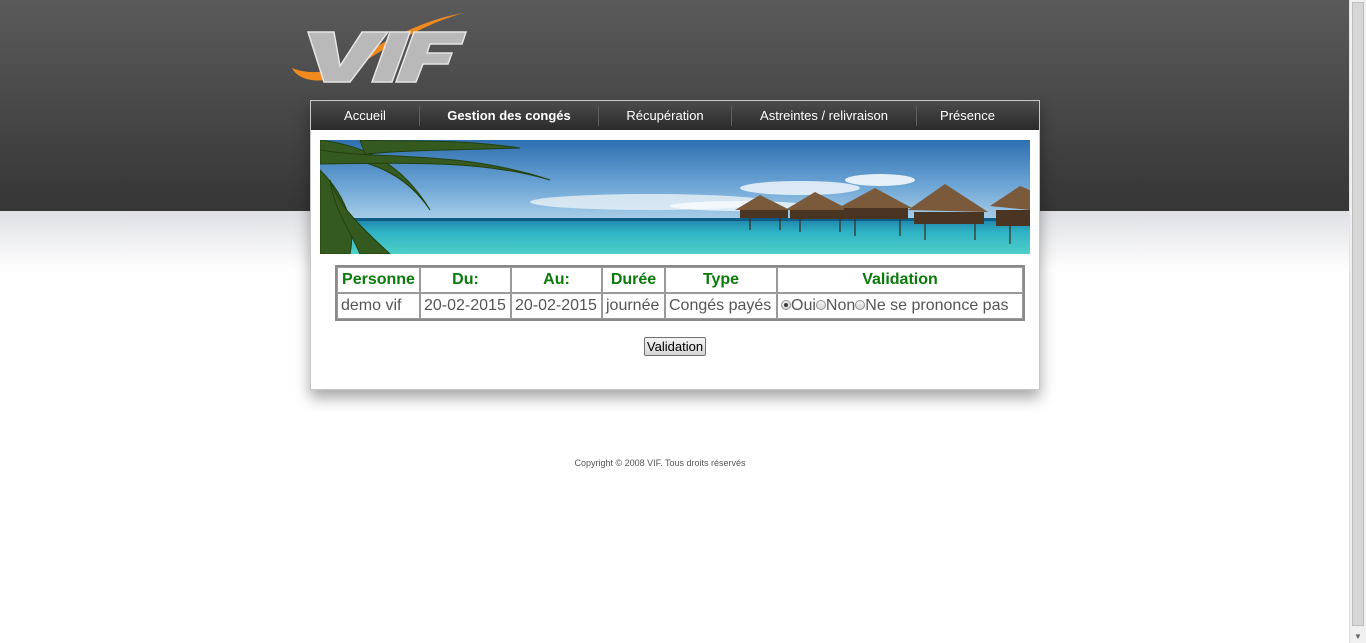 Image resolution: width=1366 pixels, height=643 pixels. What do you see at coordinates (633, 306) in the screenshot?
I see `cell-duree: journée` at bounding box center [633, 306].